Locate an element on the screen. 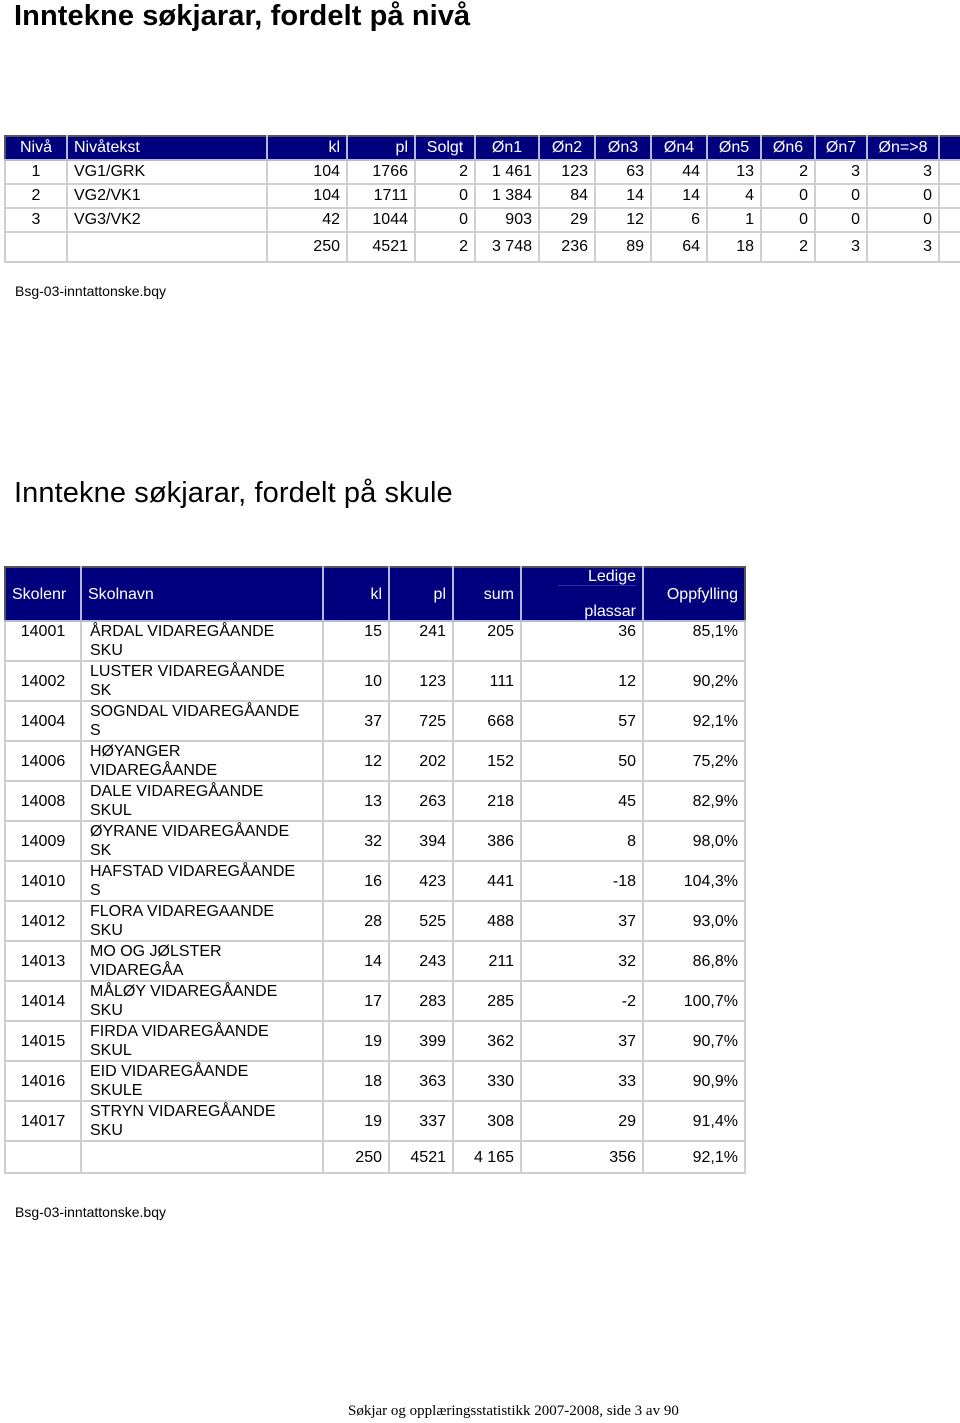 The image size is (960, 1423). school-name-cell: SOGNDAL VIDAREGÅANDE S is located at coordinates (202, 721).